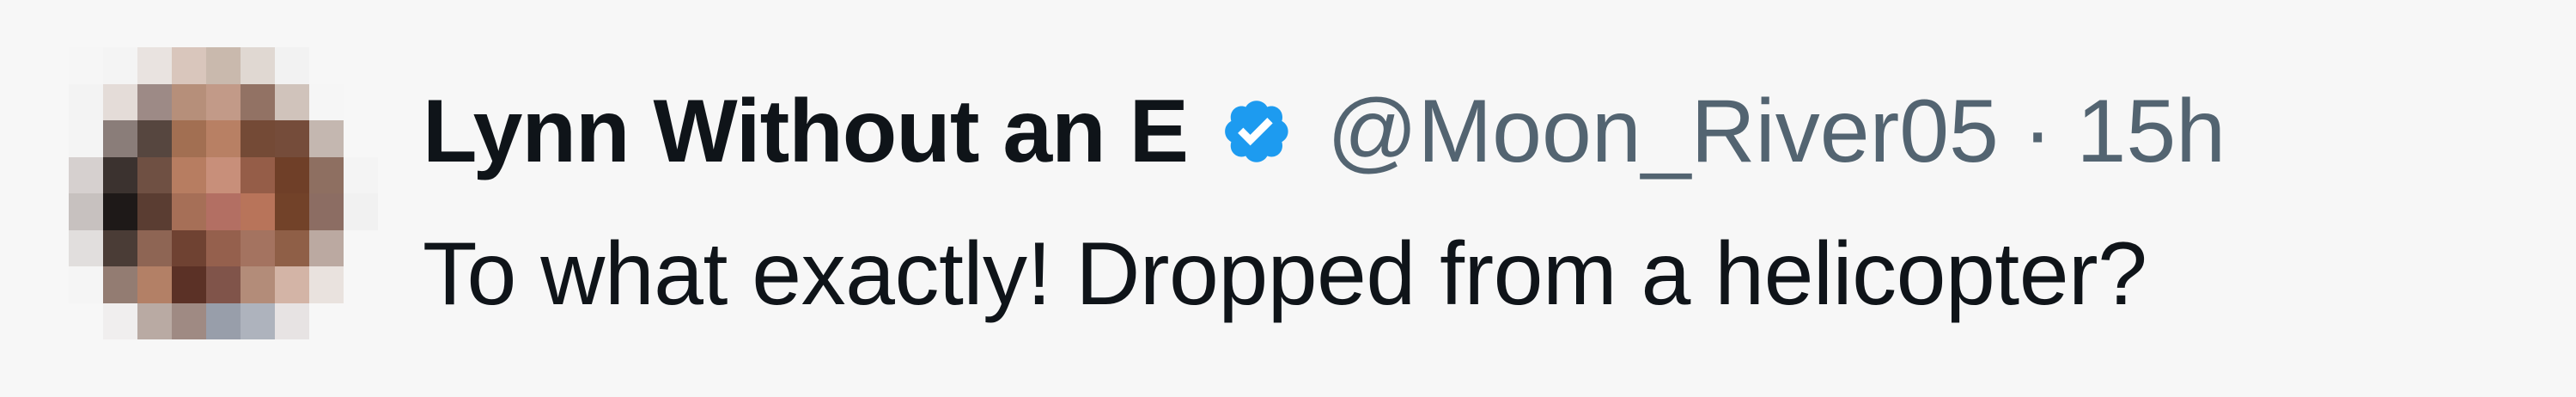  I want to click on display-name: Lynn Without an E, so click(806, 132).